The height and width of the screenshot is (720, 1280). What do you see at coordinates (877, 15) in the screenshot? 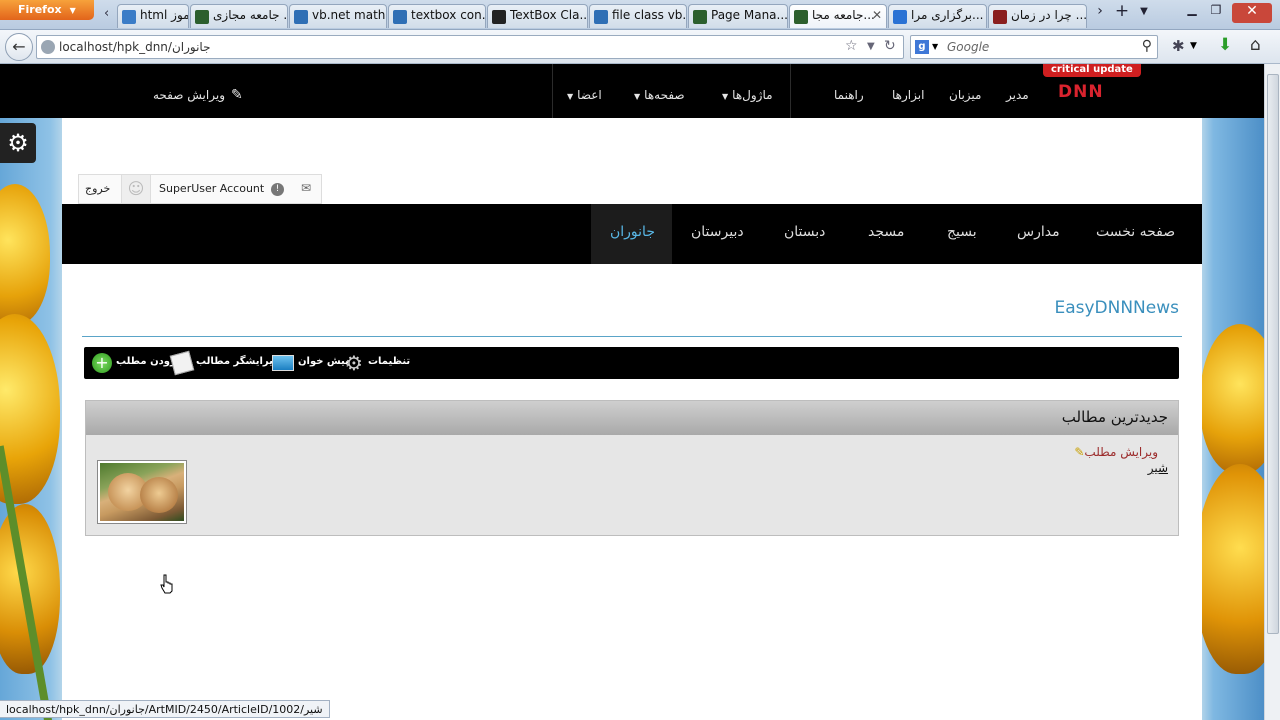
I see `close-icon: ✕` at bounding box center [877, 15].